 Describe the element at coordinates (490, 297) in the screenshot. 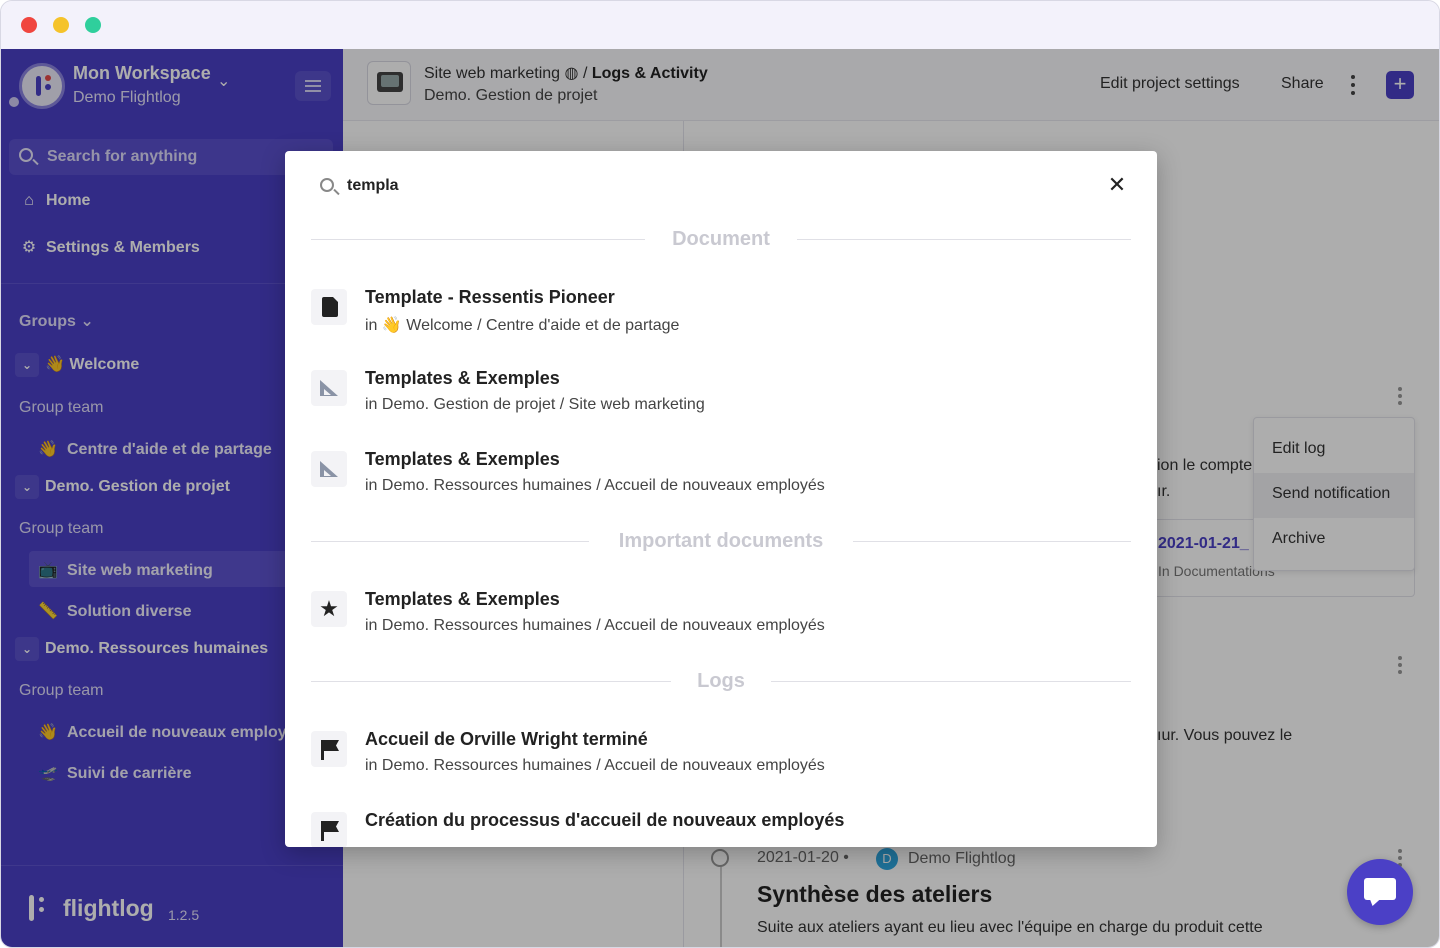

I see `result-title: Template - Ressentis Pioneer` at that location.